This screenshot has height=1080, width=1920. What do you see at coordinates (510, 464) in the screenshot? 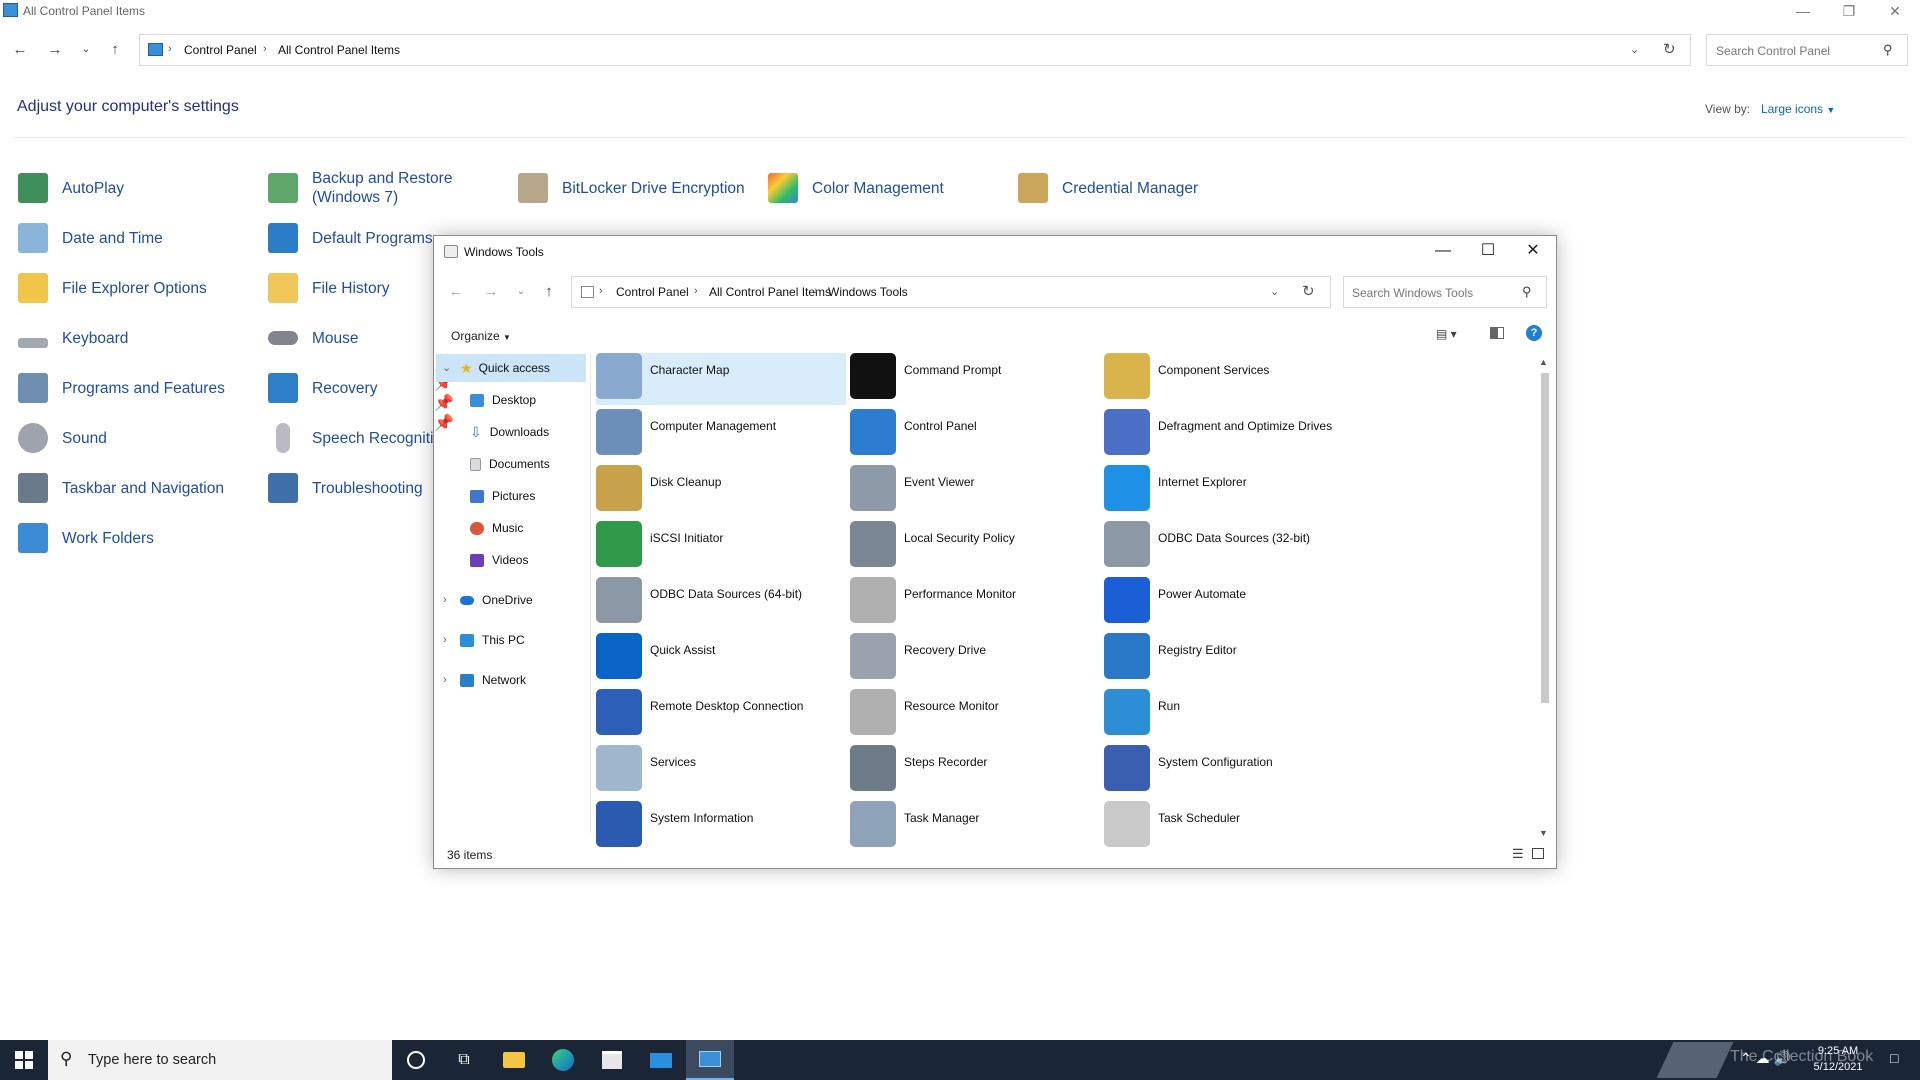
I see `nav-documents: Documents` at bounding box center [510, 464].